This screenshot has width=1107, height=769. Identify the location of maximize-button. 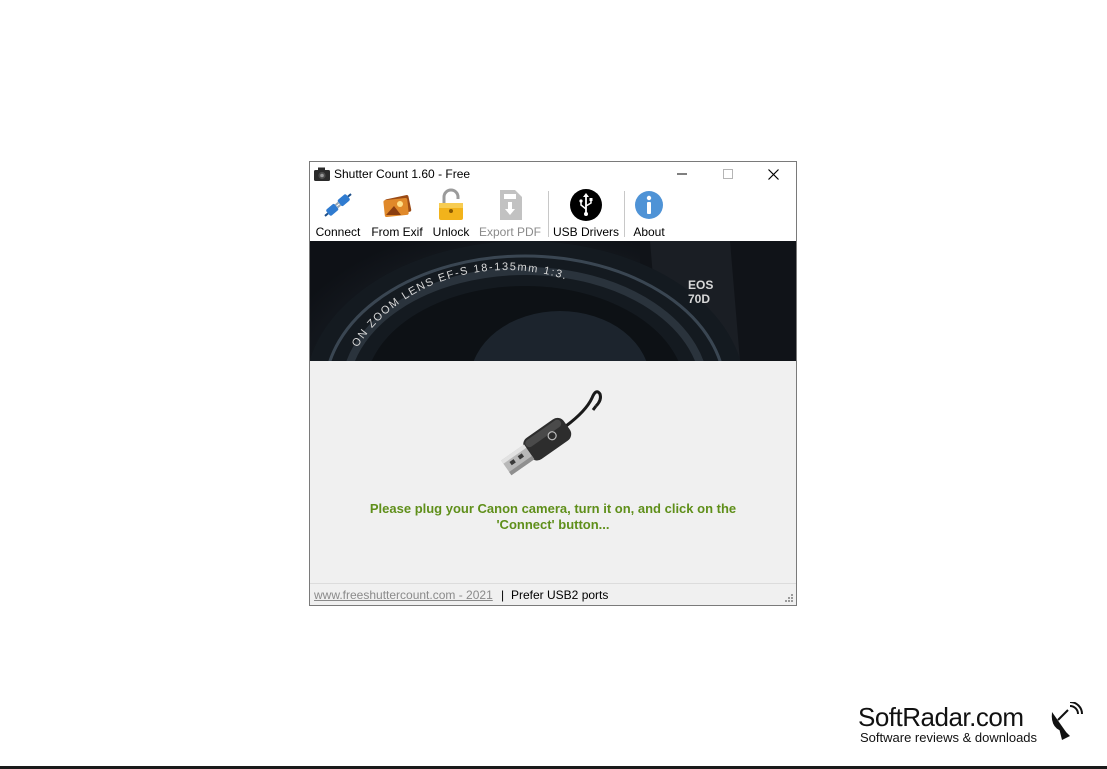
(728, 174).